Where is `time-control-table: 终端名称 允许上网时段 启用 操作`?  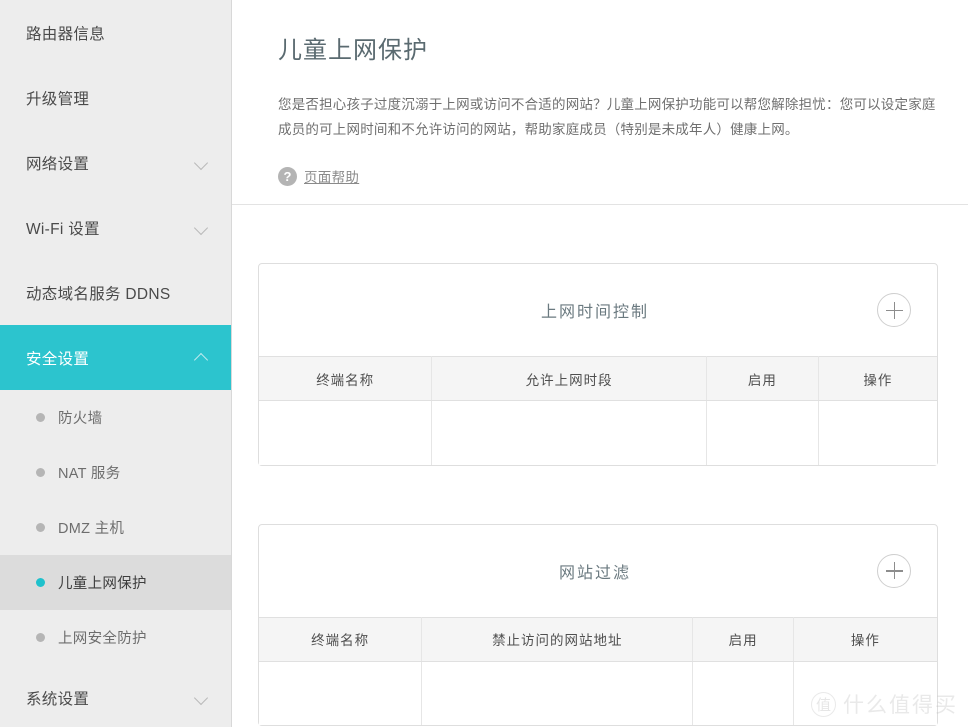 time-control-table: 终端名称 允许上网时段 启用 操作 is located at coordinates (598, 410).